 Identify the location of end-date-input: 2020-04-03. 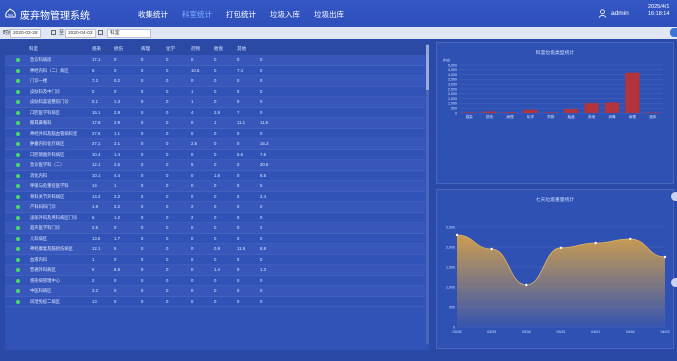
(80, 33).